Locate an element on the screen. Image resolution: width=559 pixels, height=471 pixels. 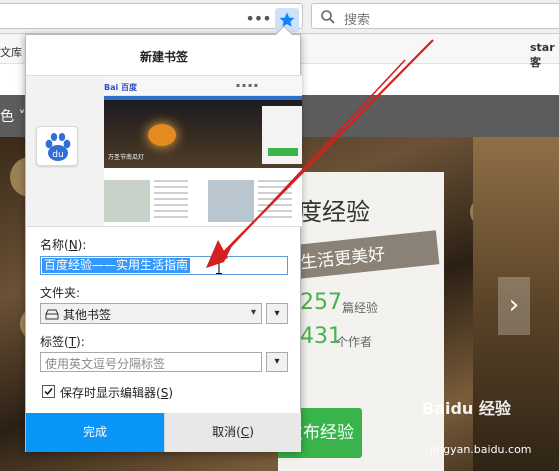
tags-field: 使用英文逗号分隔标签 is located at coordinates (151, 362).